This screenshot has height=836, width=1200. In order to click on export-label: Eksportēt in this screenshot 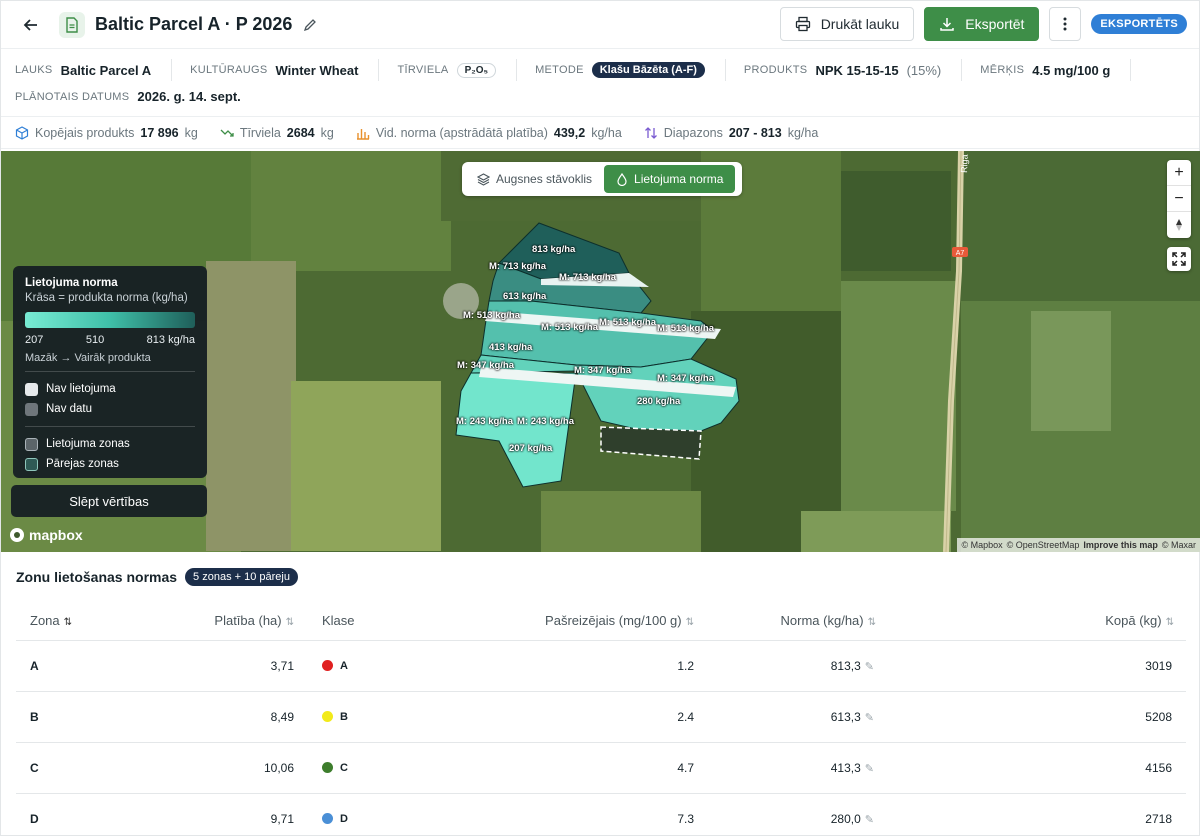, I will do `click(995, 24)`.